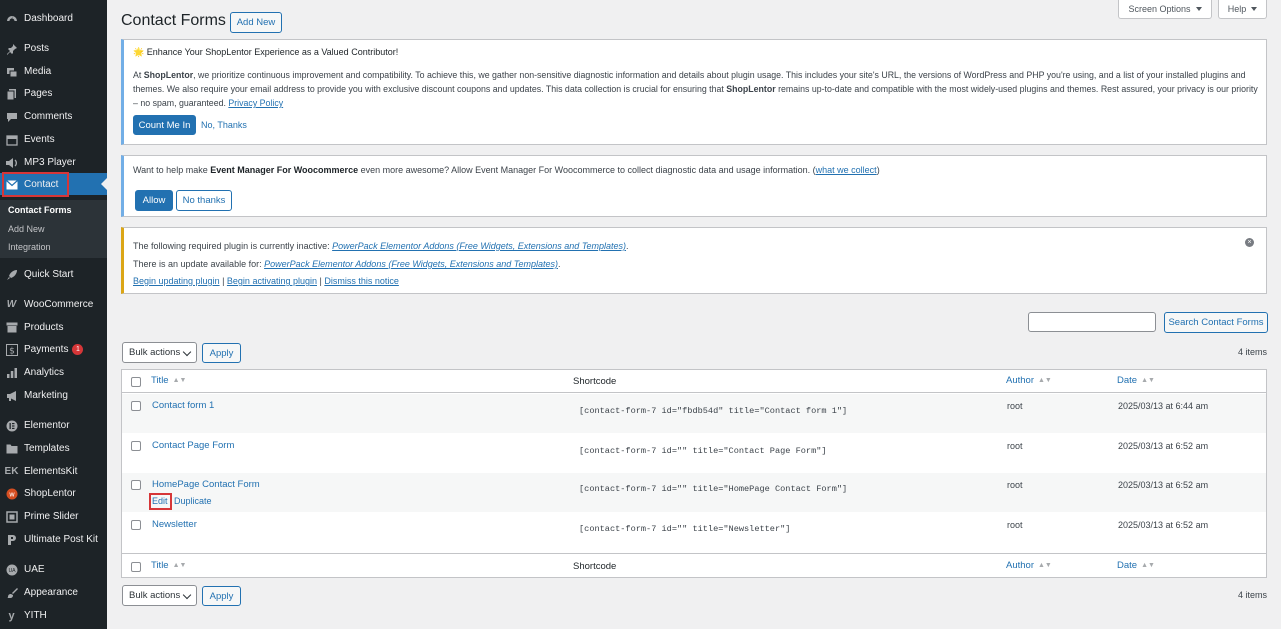  What do you see at coordinates (53, 569) in the screenshot?
I see `menu-uae: UA UAE` at bounding box center [53, 569].